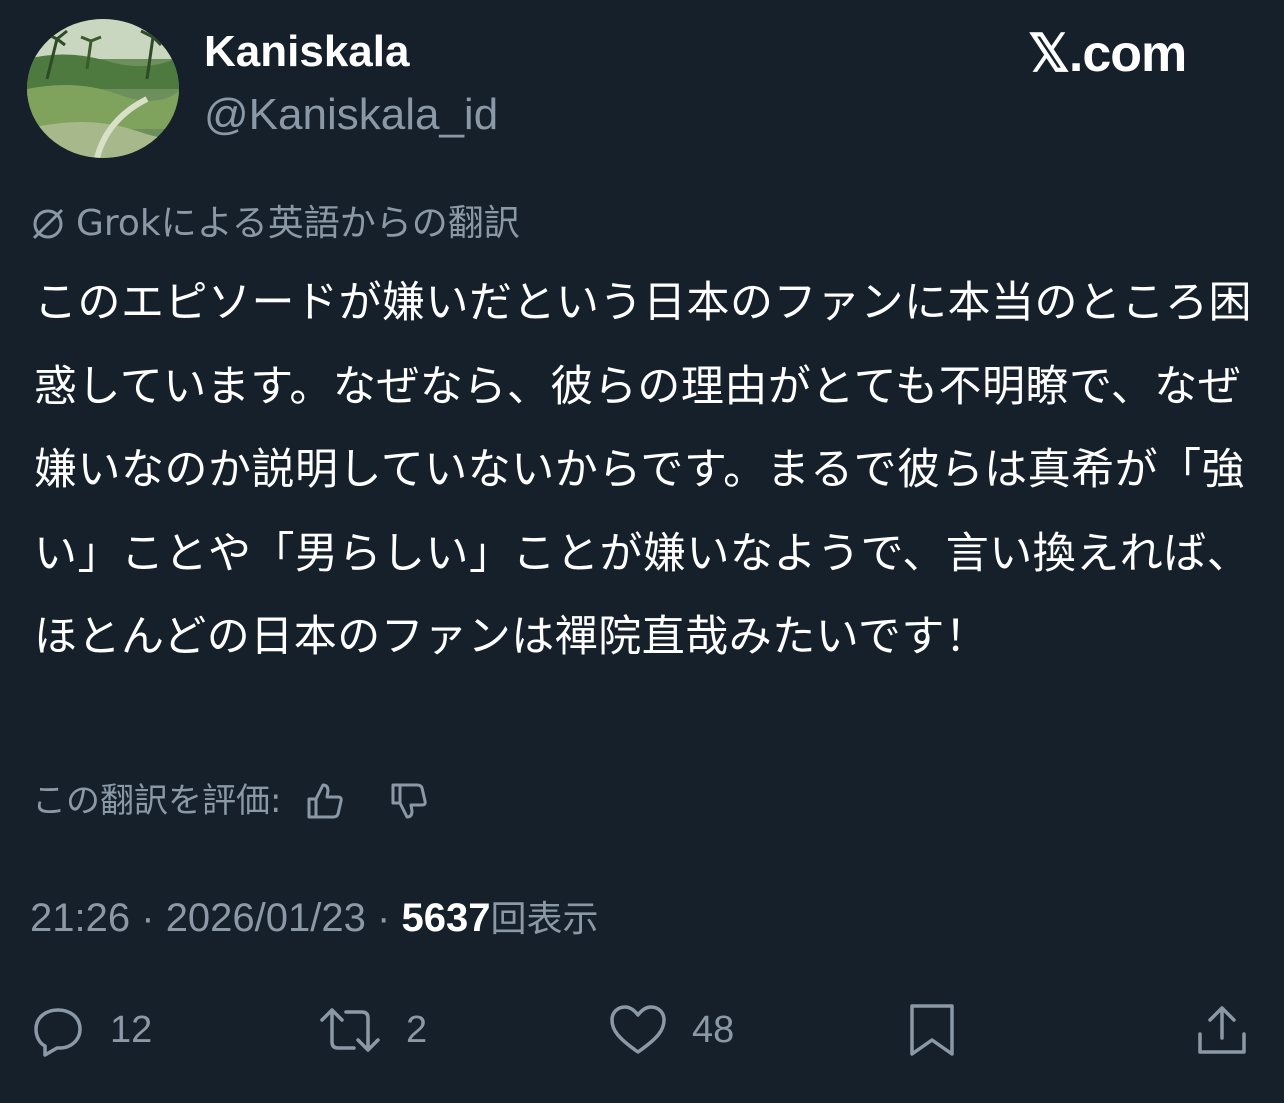 Image resolution: width=1284 pixels, height=1103 pixels. Describe the element at coordinates (351, 115) in the screenshot. I see `user-handle: @Kaniskala_id` at that location.